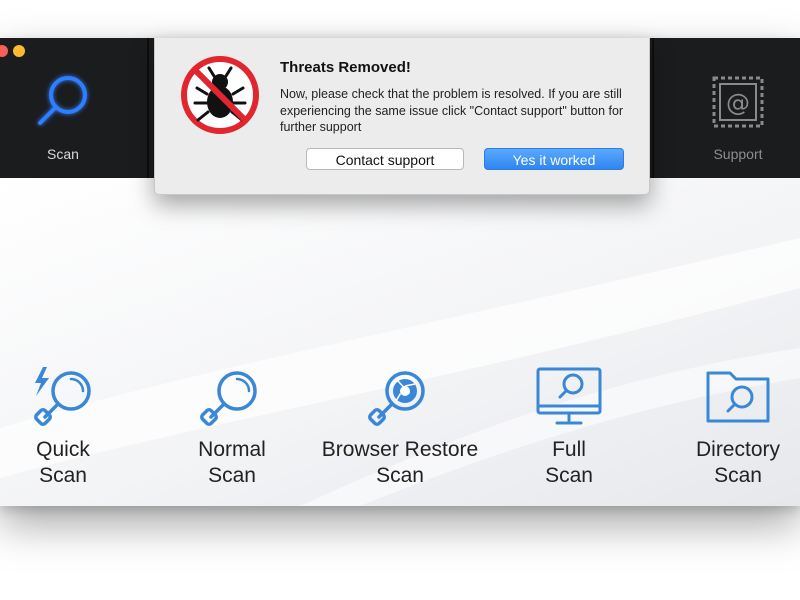  Describe the element at coordinates (220, 95) in the screenshot. I see `no-bug-icon` at that location.